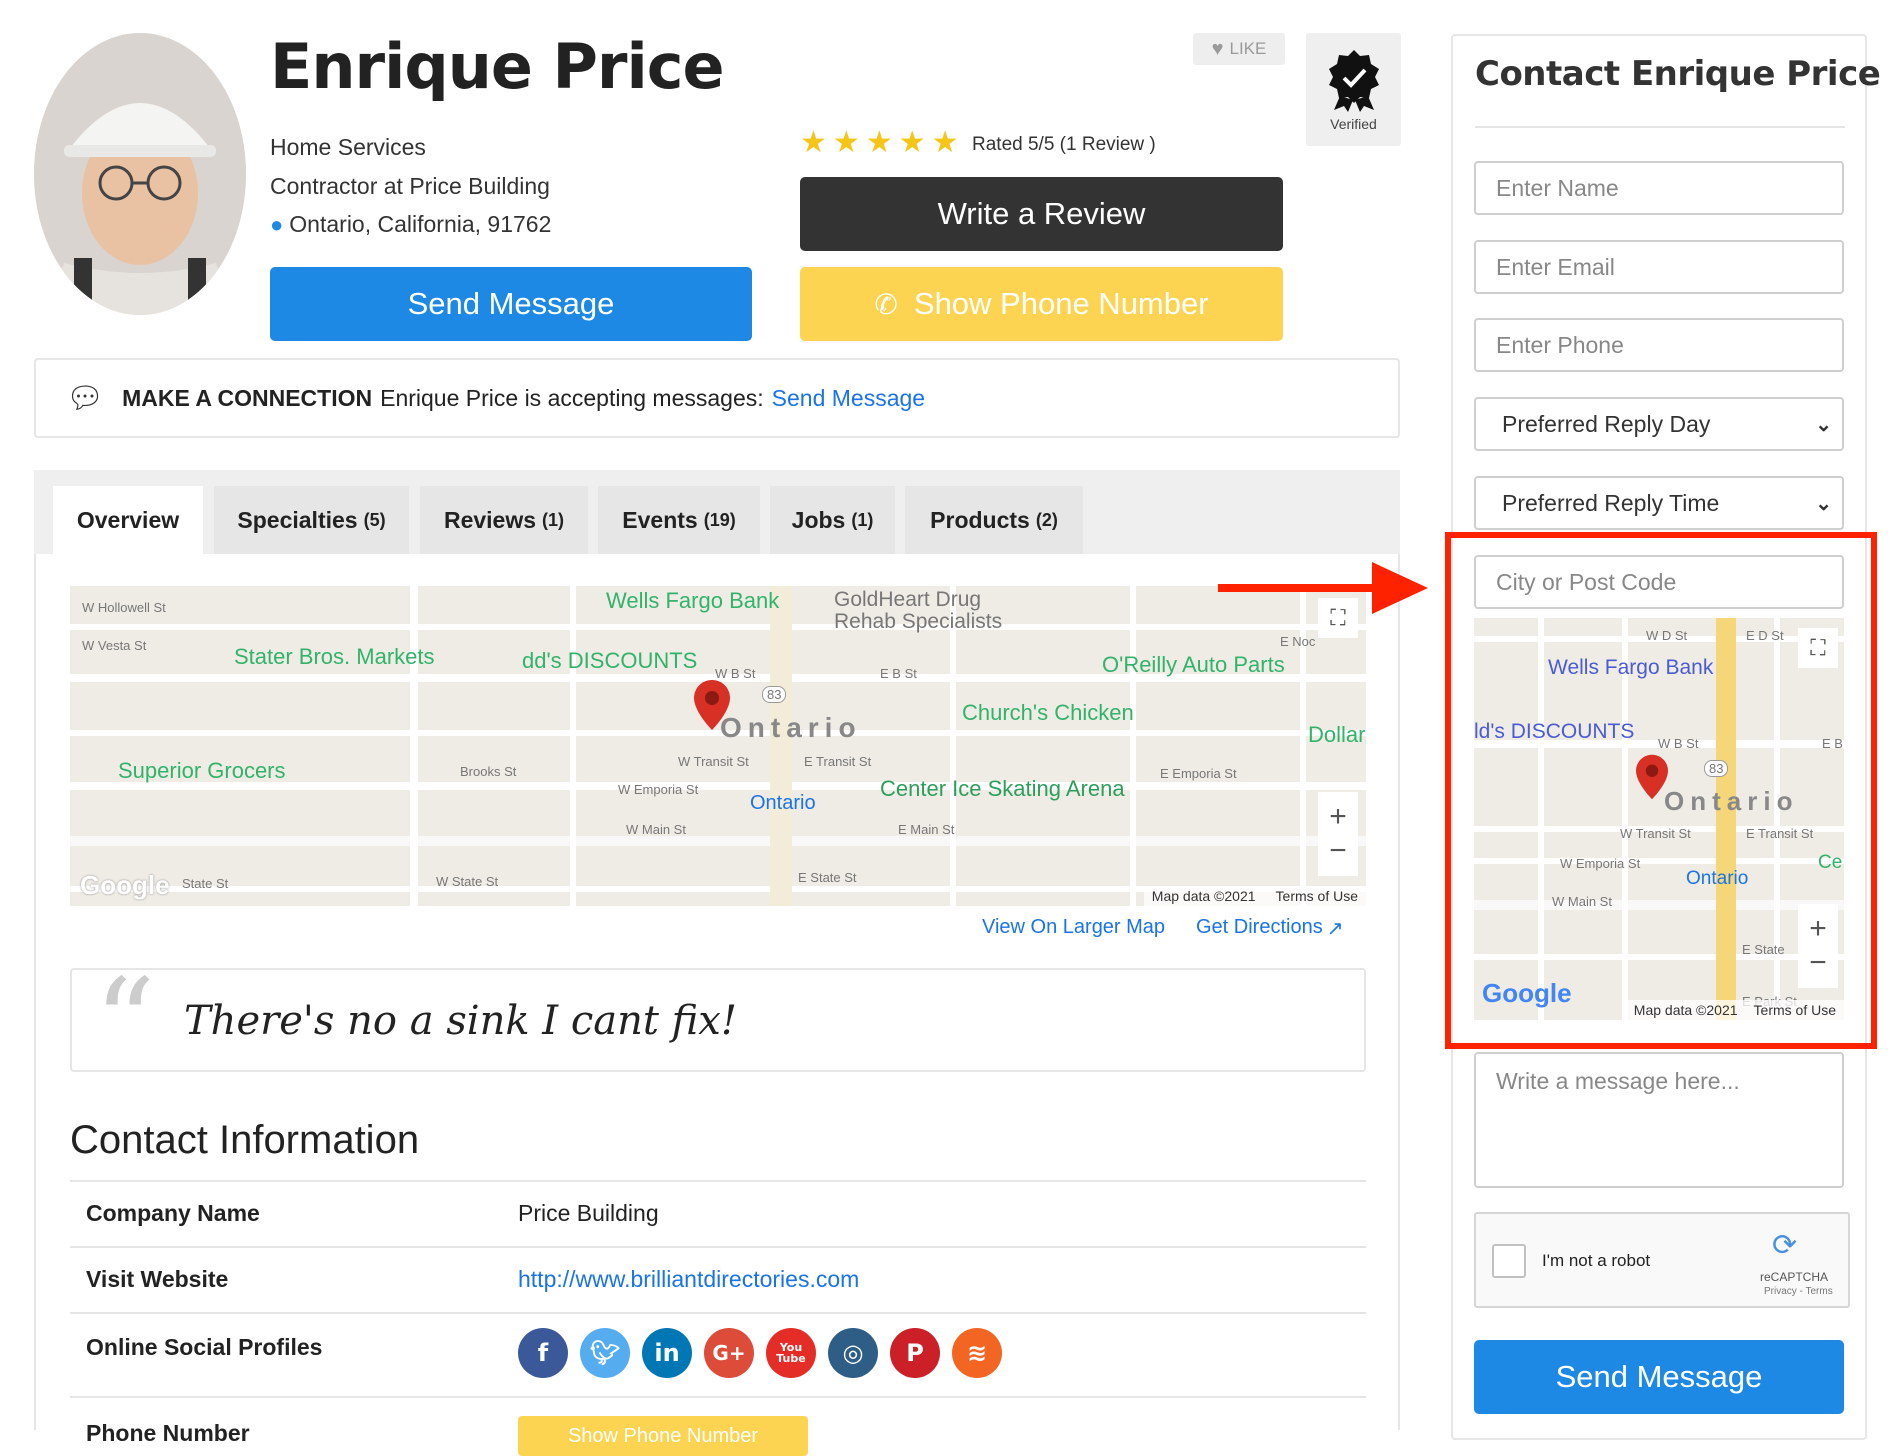 The image size is (1900, 1456). What do you see at coordinates (374, 519) in the screenshot?
I see `tab-count: (5)` at bounding box center [374, 519].